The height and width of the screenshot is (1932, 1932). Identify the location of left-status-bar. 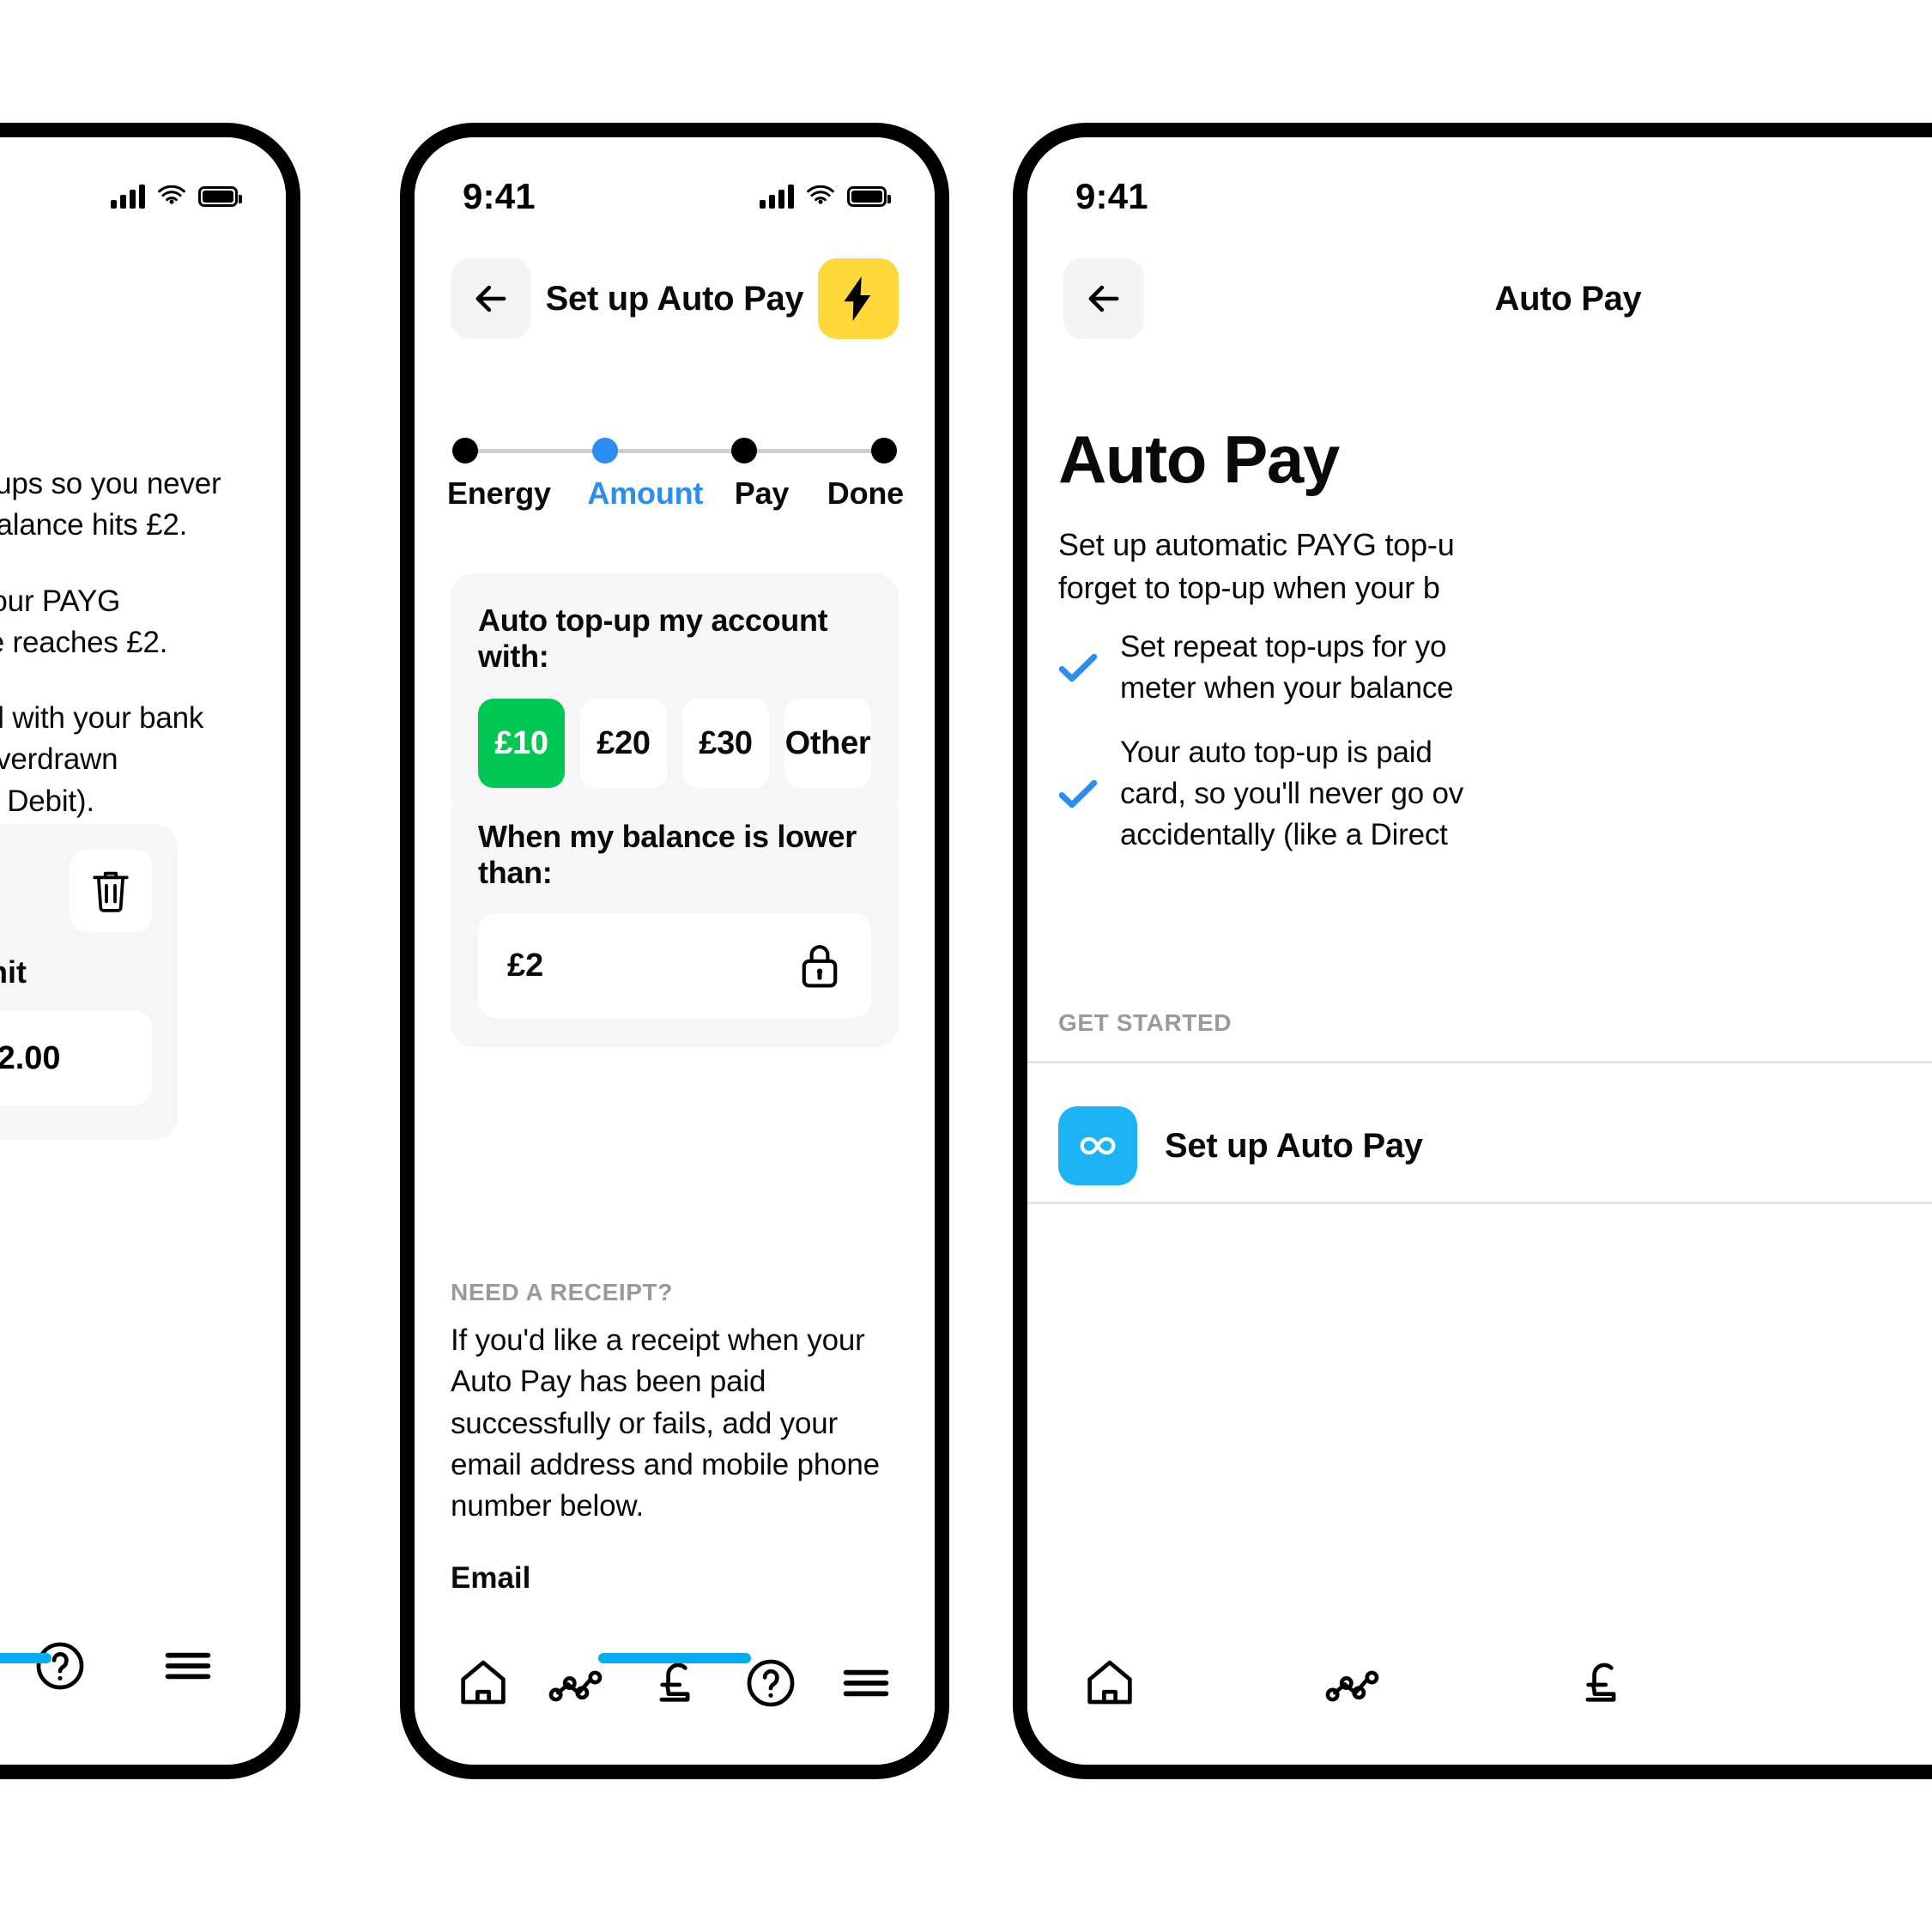
(143, 184).